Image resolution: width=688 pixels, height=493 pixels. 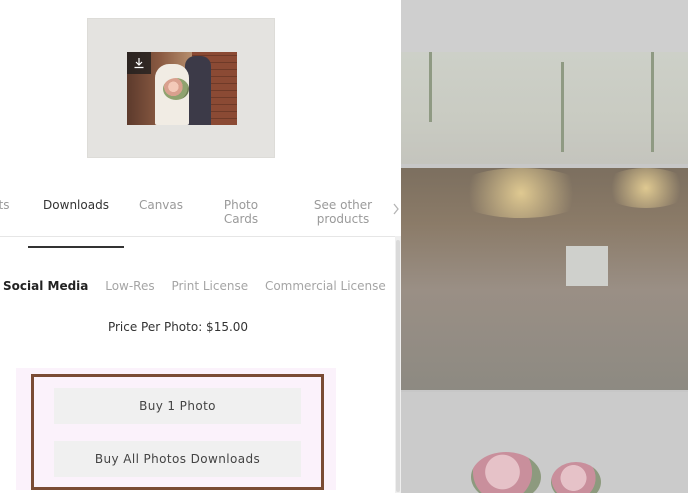 What do you see at coordinates (544, 108) in the screenshot?
I see `gallery-tile-greenery` at bounding box center [544, 108].